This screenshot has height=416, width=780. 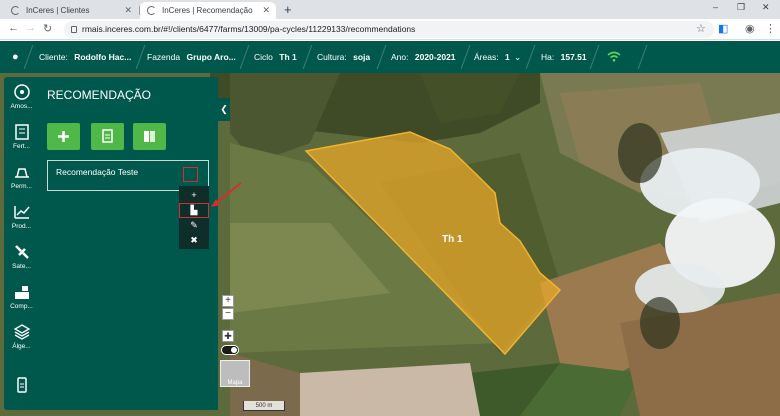 I want to click on recommendation-menu-toggle, so click(x=190, y=174).